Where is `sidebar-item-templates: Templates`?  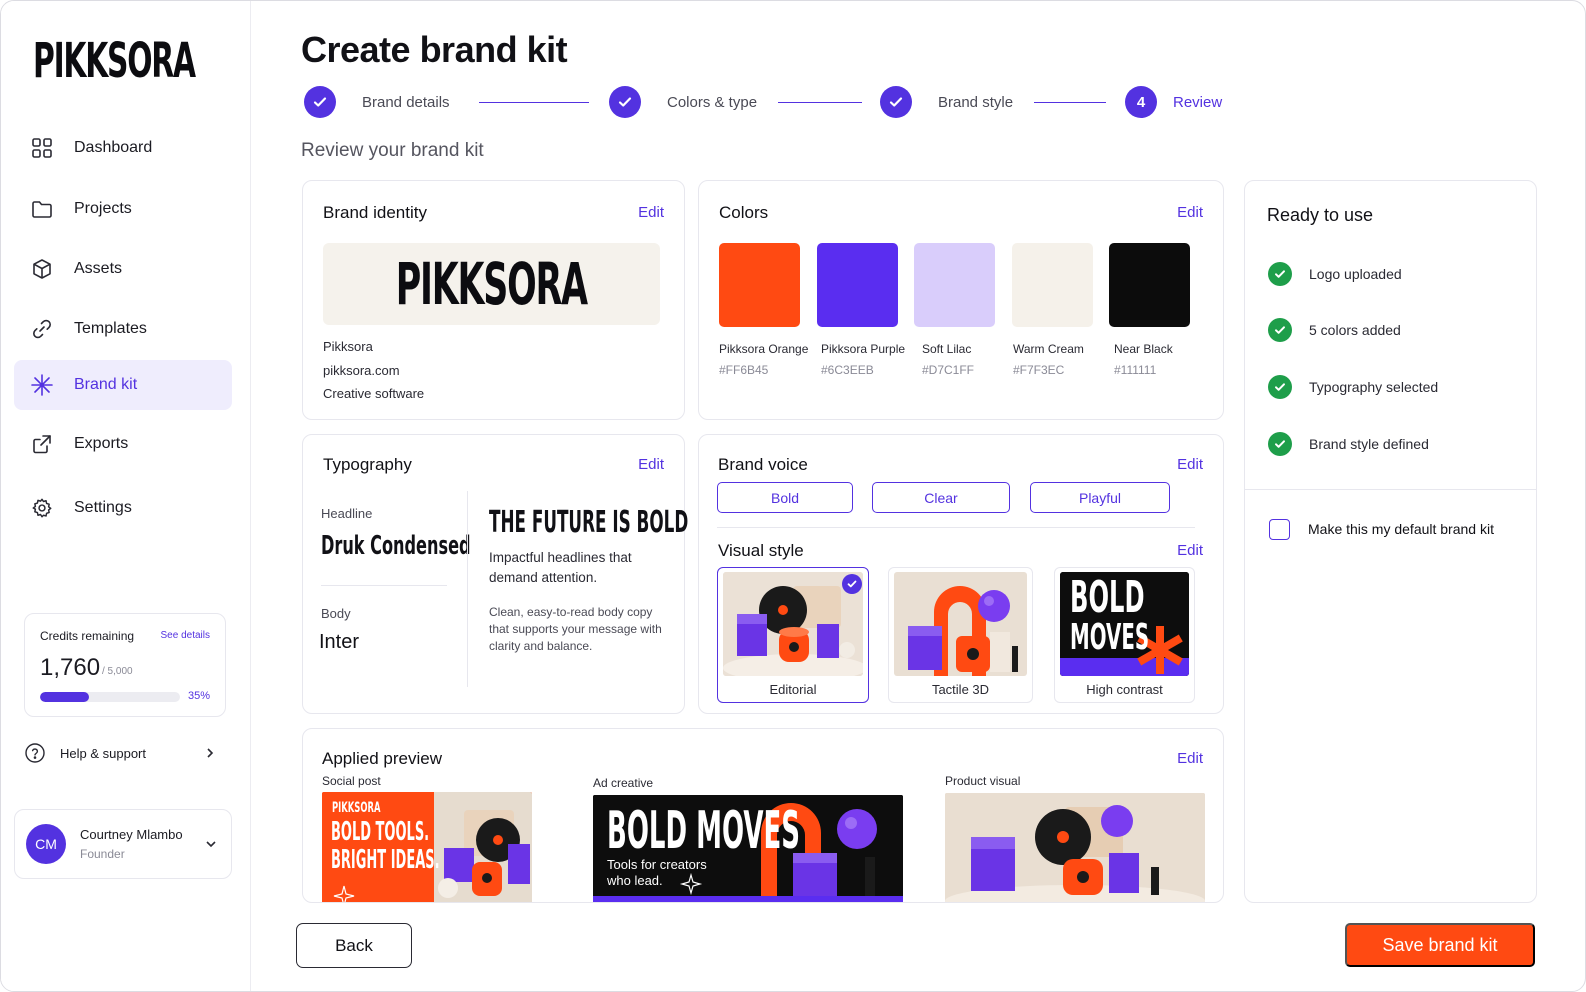 sidebar-item-templates: Templates is located at coordinates (123, 329).